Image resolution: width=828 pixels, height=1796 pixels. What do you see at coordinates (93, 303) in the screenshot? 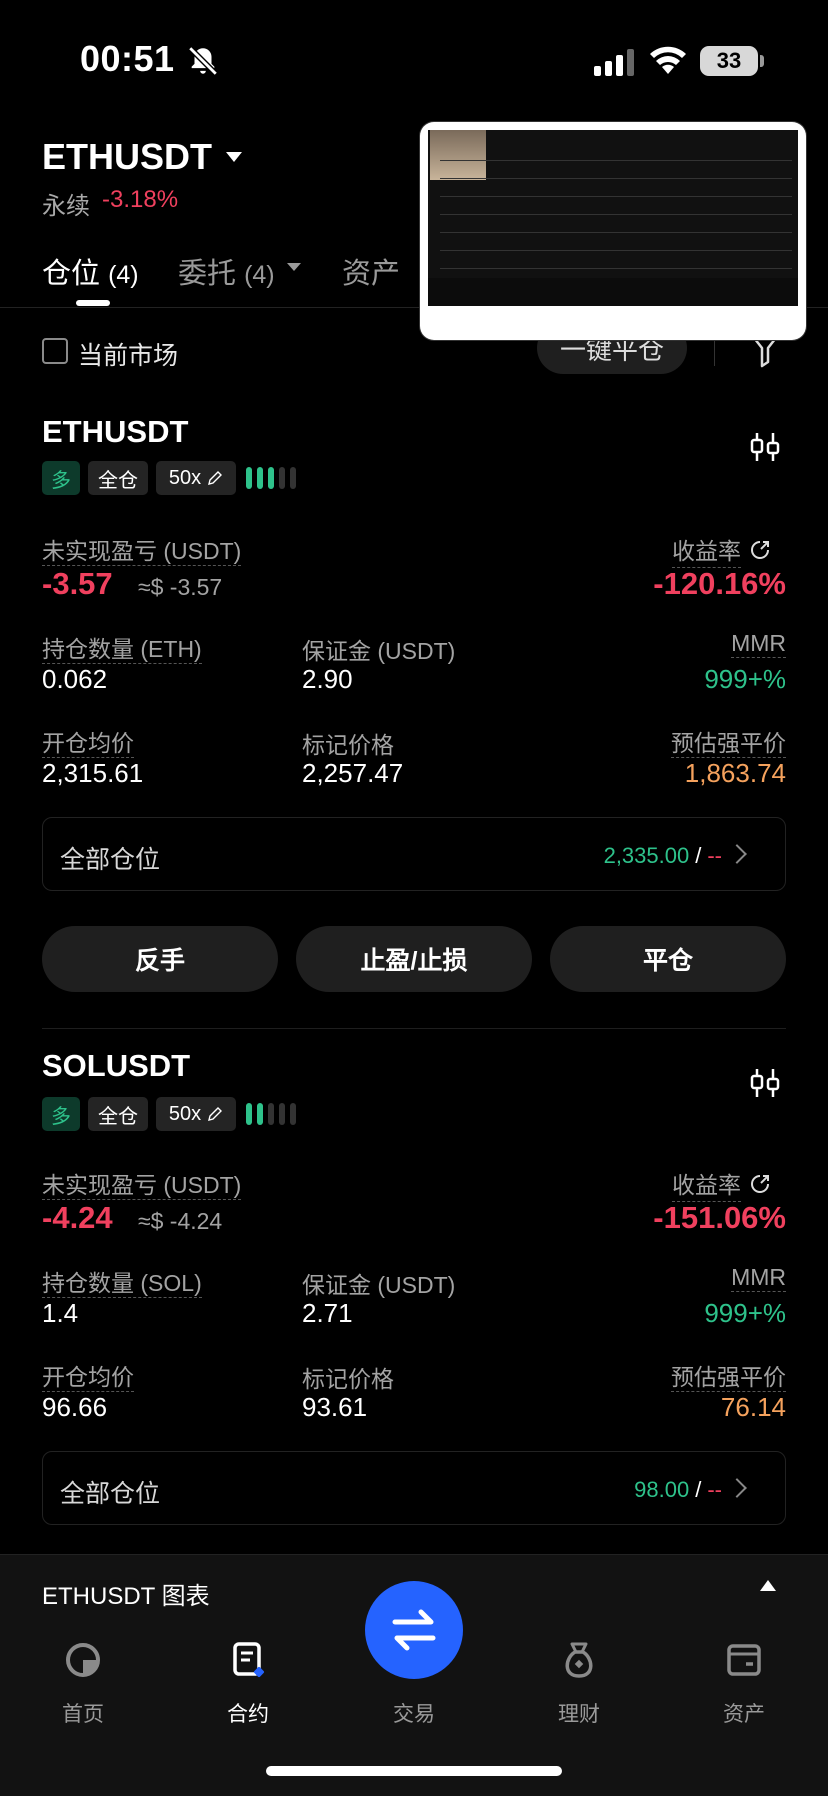
I see `active-tab-indicator` at bounding box center [93, 303].